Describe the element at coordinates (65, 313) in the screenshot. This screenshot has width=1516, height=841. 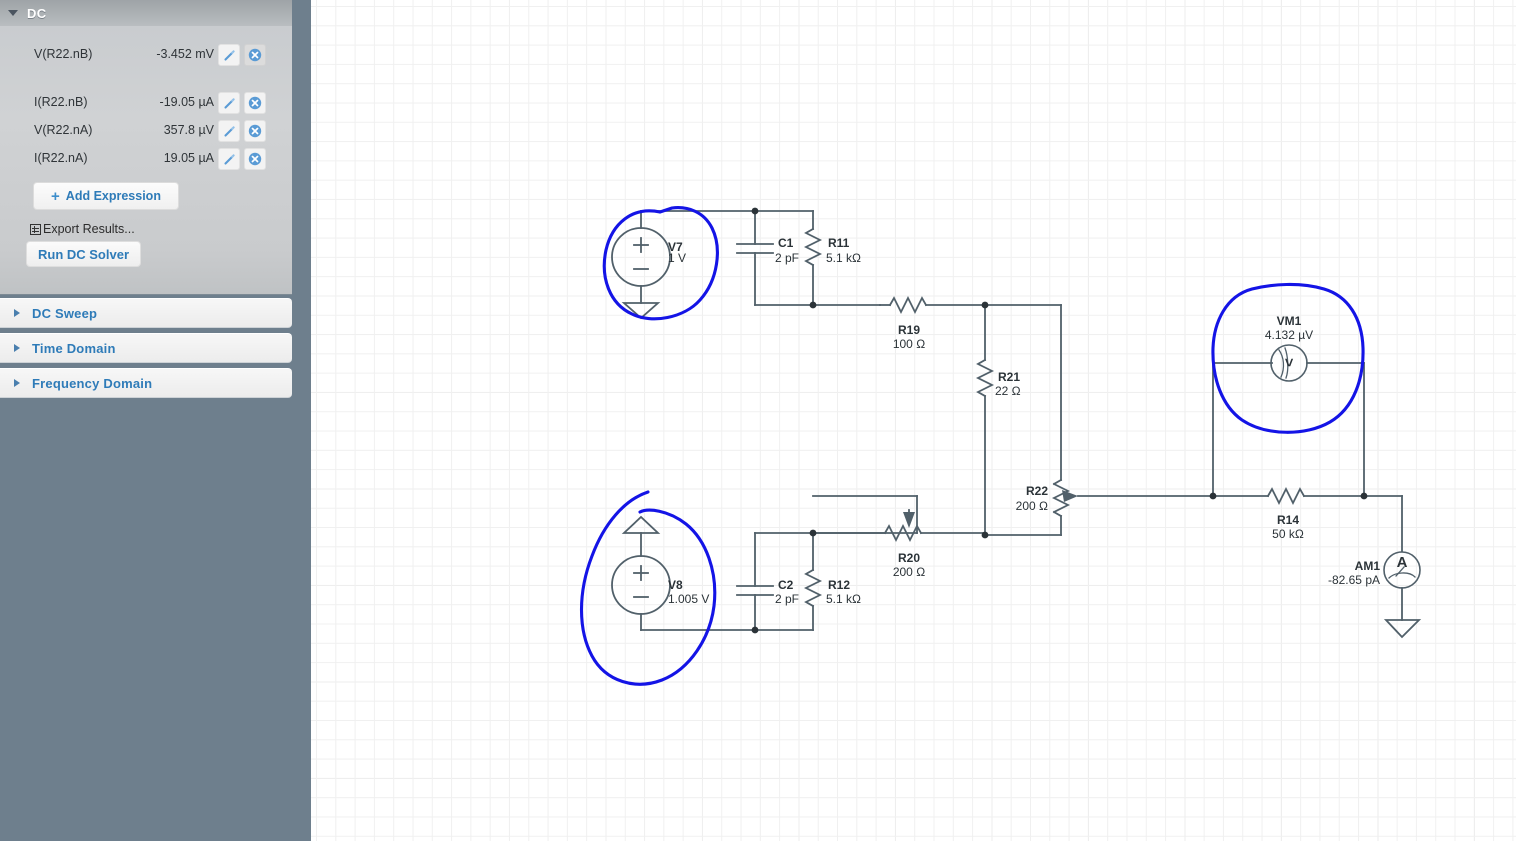
I see `sidebar-section-label: DC Sweep` at that location.